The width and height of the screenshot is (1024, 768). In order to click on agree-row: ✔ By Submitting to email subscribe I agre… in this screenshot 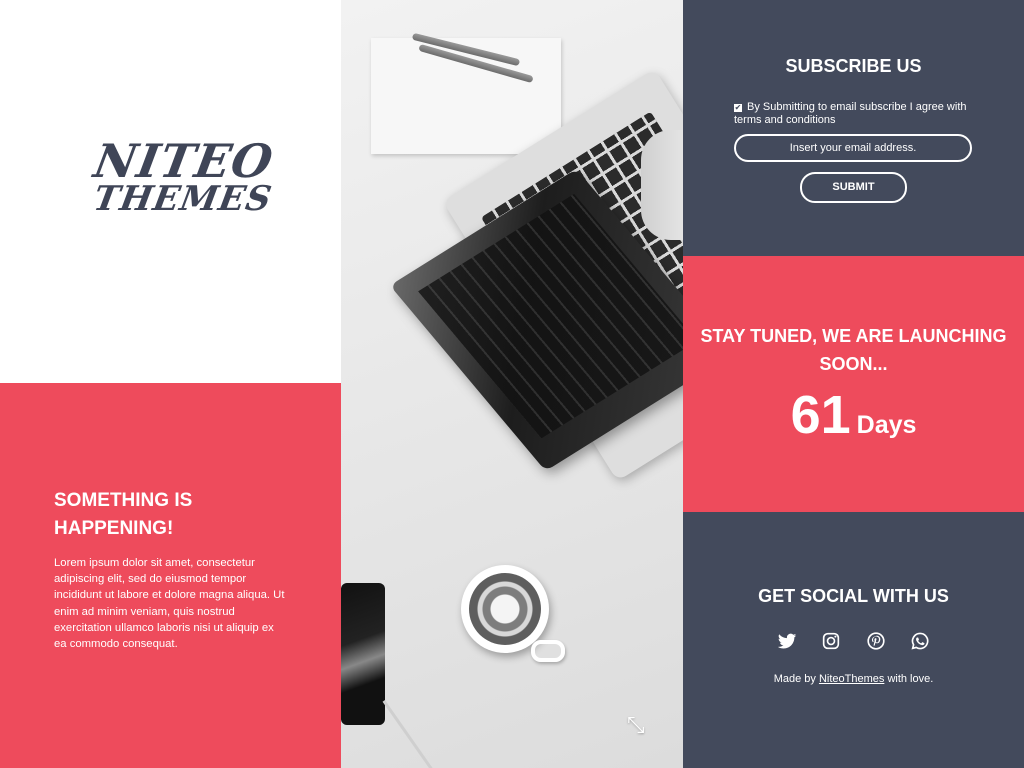, I will do `click(854, 113)`.